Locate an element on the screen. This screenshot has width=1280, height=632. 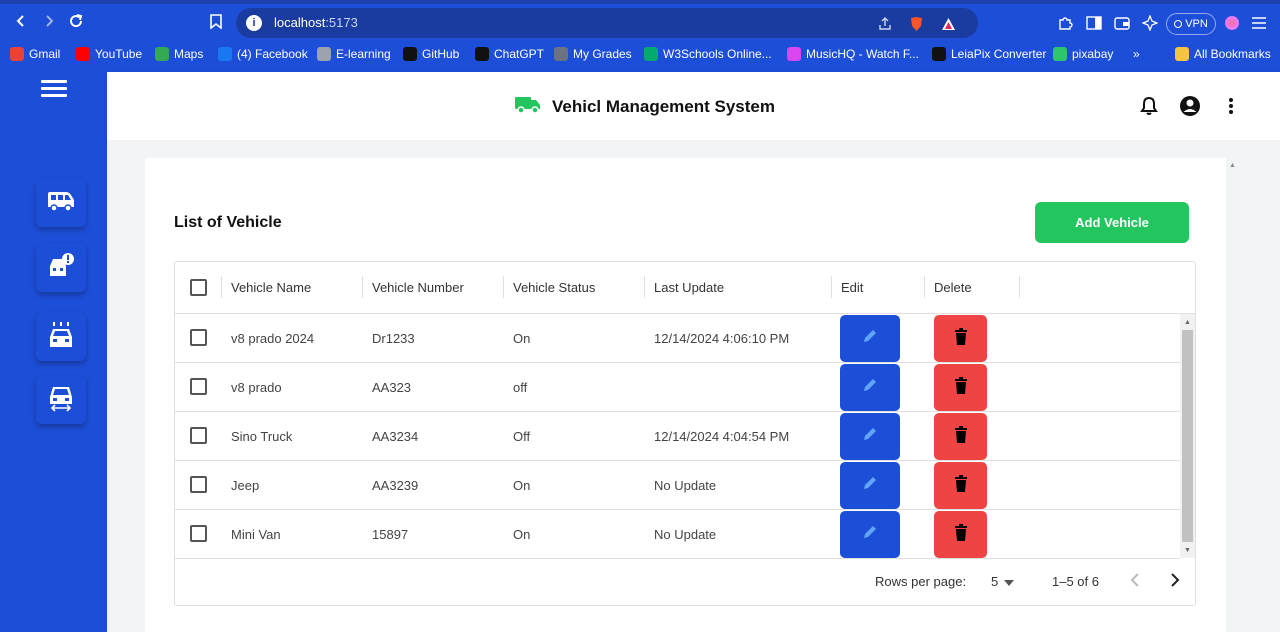
truck-icon is located at coordinates (528, 106).